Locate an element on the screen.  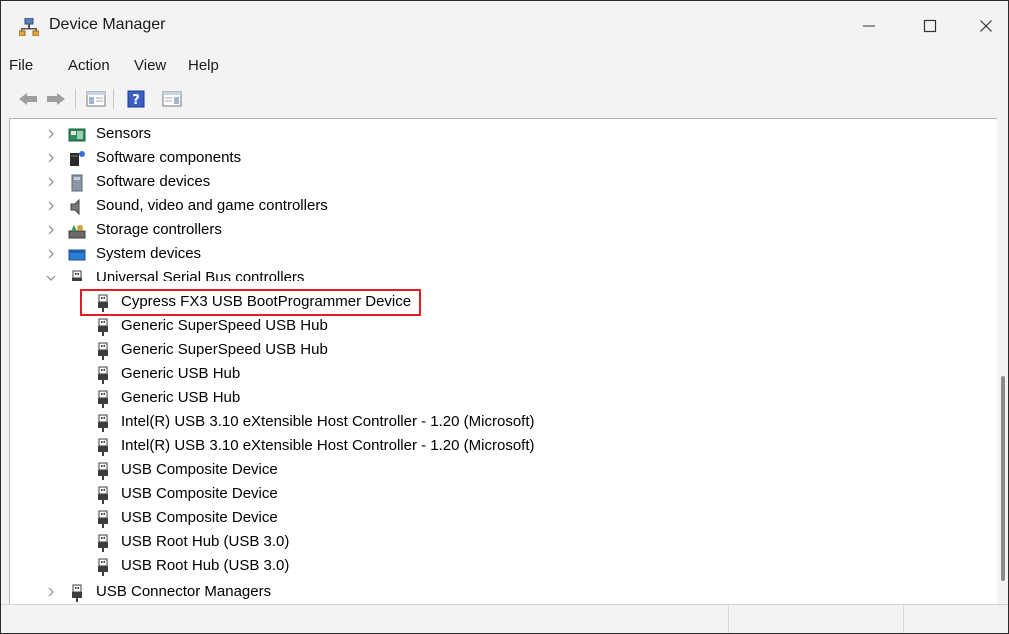
help-button: ? is located at coordinates (136, 99).